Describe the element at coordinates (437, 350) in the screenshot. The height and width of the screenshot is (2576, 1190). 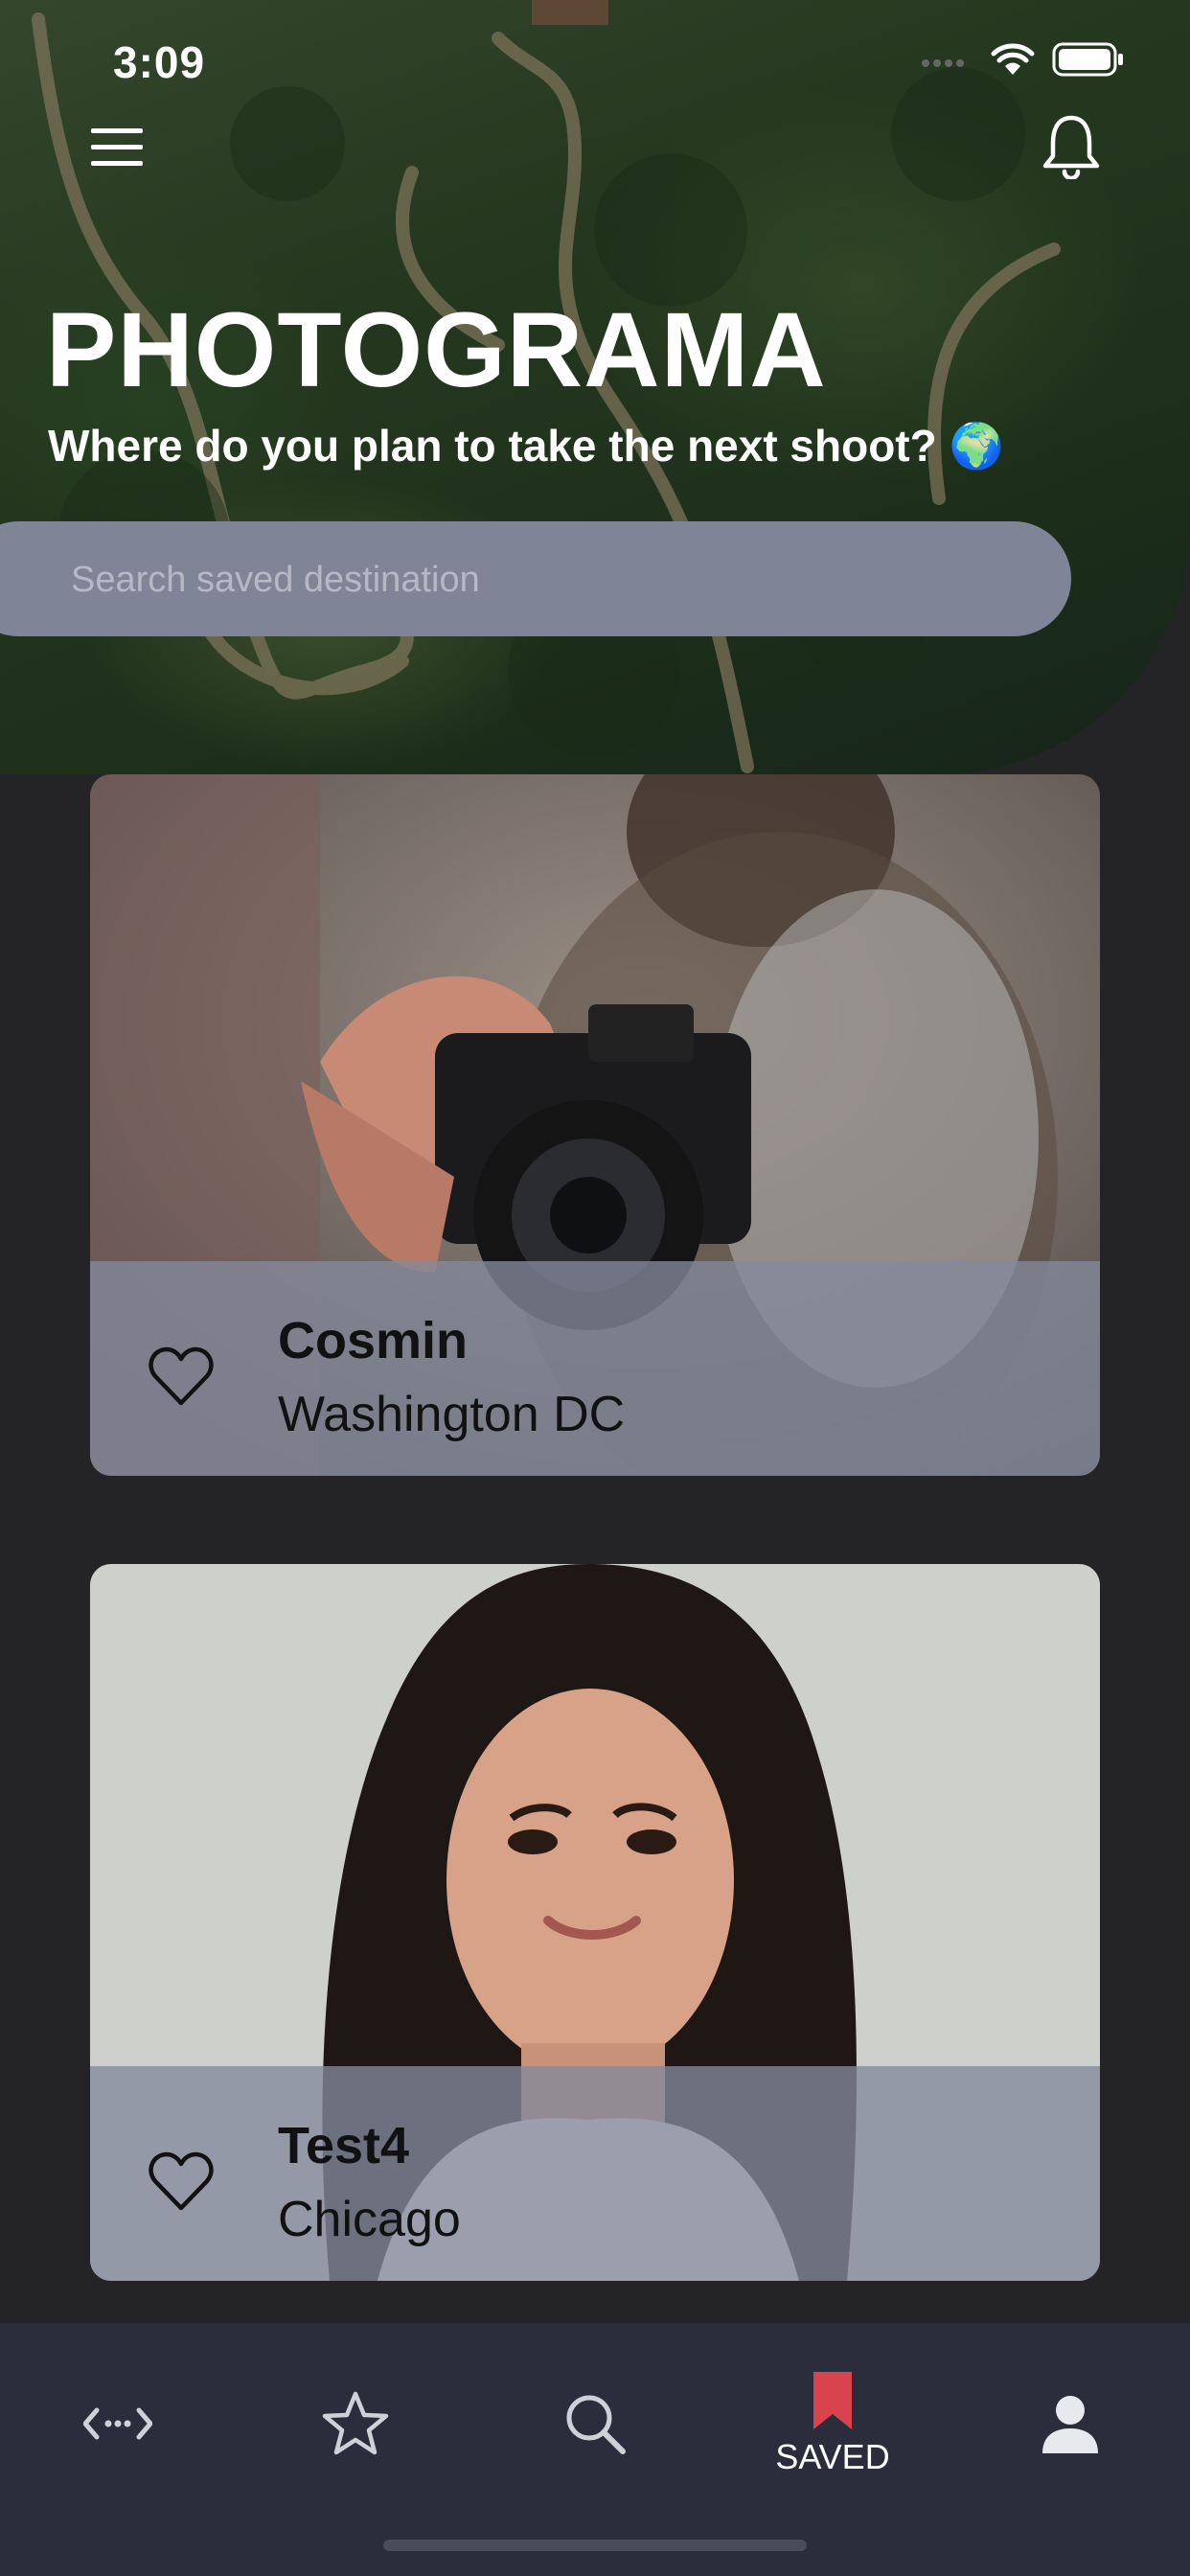
I see `app-title: PHOTOGRAMA` at that location.